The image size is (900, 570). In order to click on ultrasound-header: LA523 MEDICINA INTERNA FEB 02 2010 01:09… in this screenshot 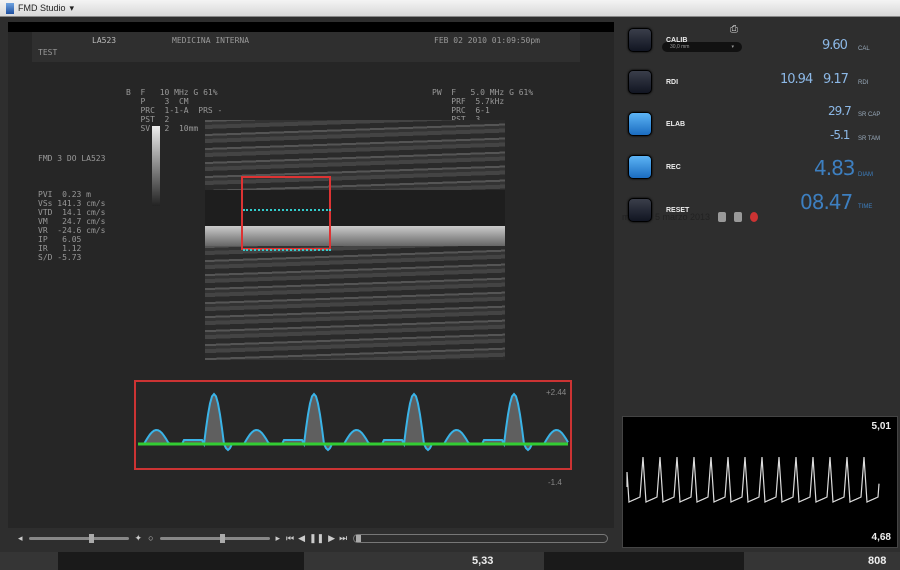, I will do `click(306, 47)`.